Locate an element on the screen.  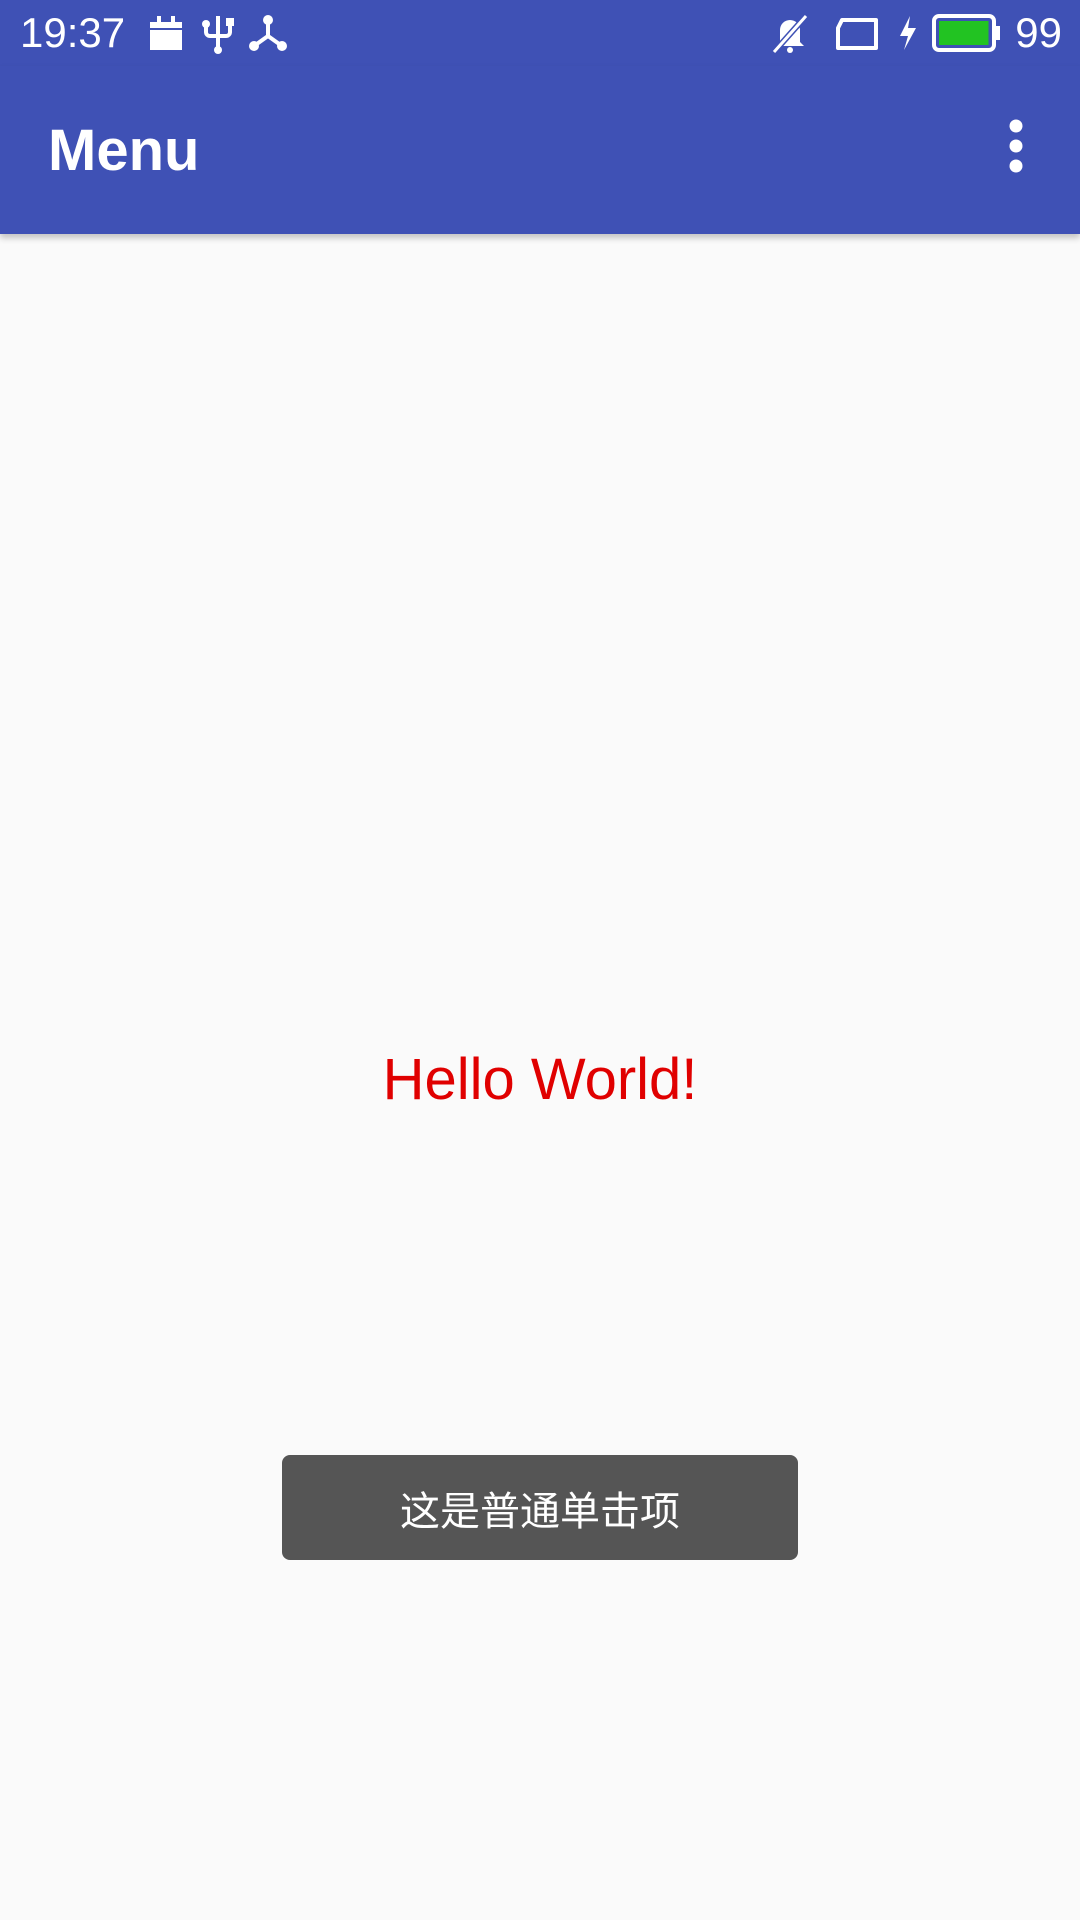
more-vert-icon is located at coordinates (1016, 146).